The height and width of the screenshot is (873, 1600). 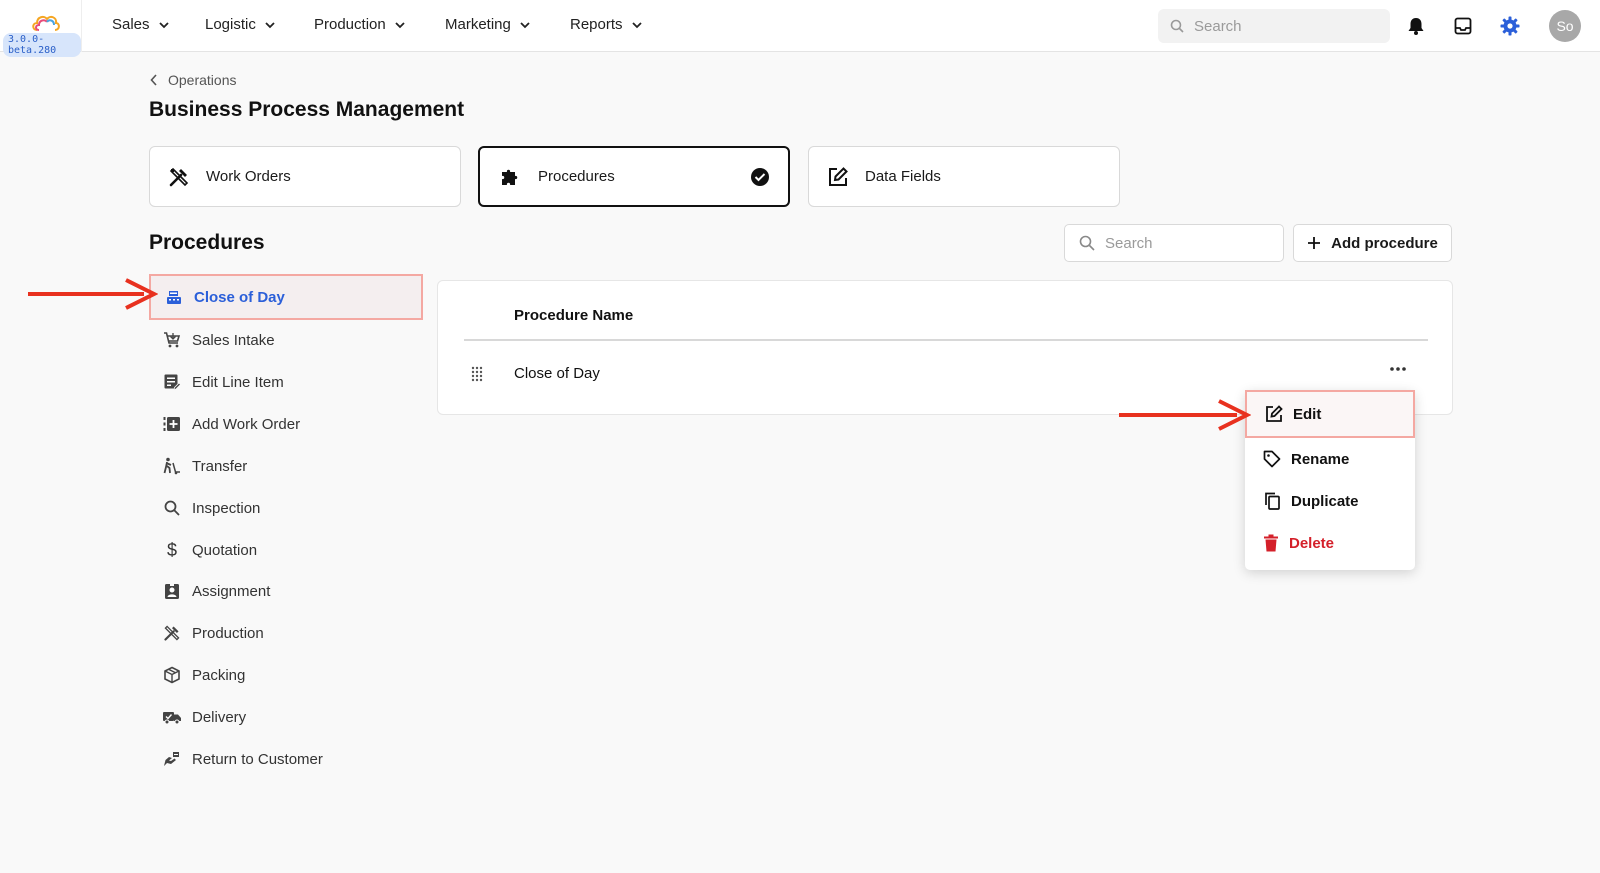 I want to click on drag-handle-icon, so click(x=477, y=376).